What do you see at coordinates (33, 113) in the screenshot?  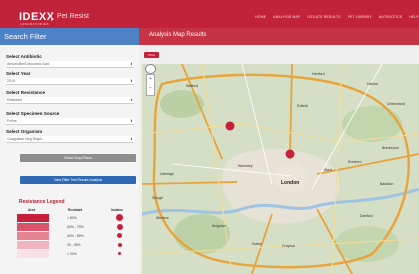 I see `specimen-label: Select Specimen Source` at bounding box center [33, 113].